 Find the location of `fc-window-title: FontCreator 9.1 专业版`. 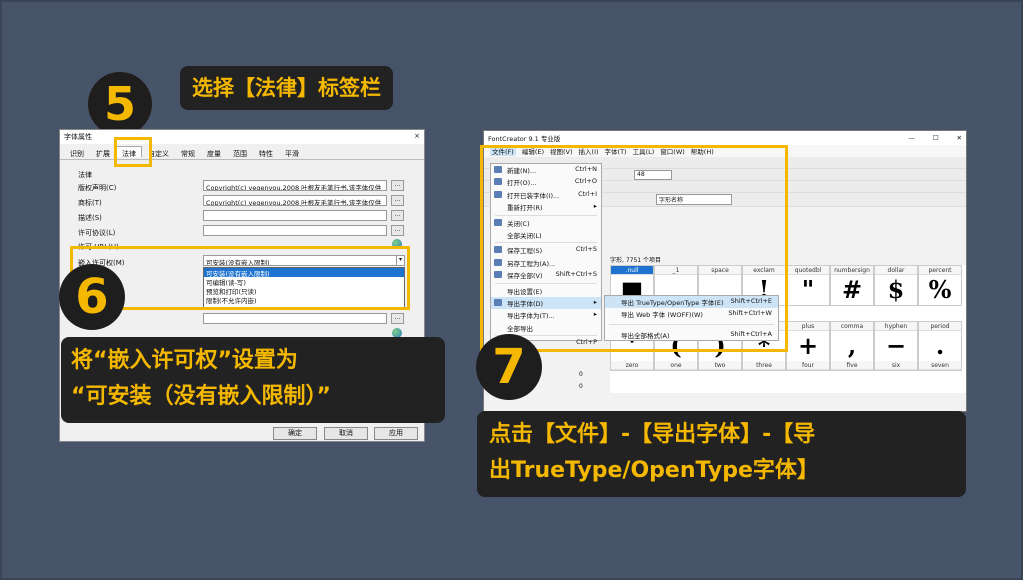

fc-window-title: FontCreator 9.1 专业版 is located at coordinates (524, 139).